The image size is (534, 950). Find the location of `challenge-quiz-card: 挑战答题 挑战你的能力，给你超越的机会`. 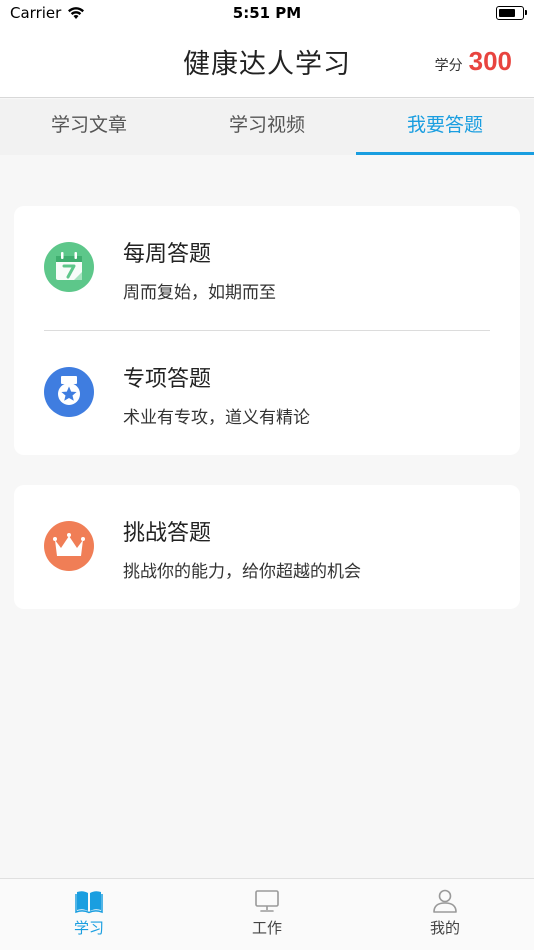

challenge-quiz-card: 挑战答题 挑战你的能力，给你超越的机会 is located at coordinates (267, 547).